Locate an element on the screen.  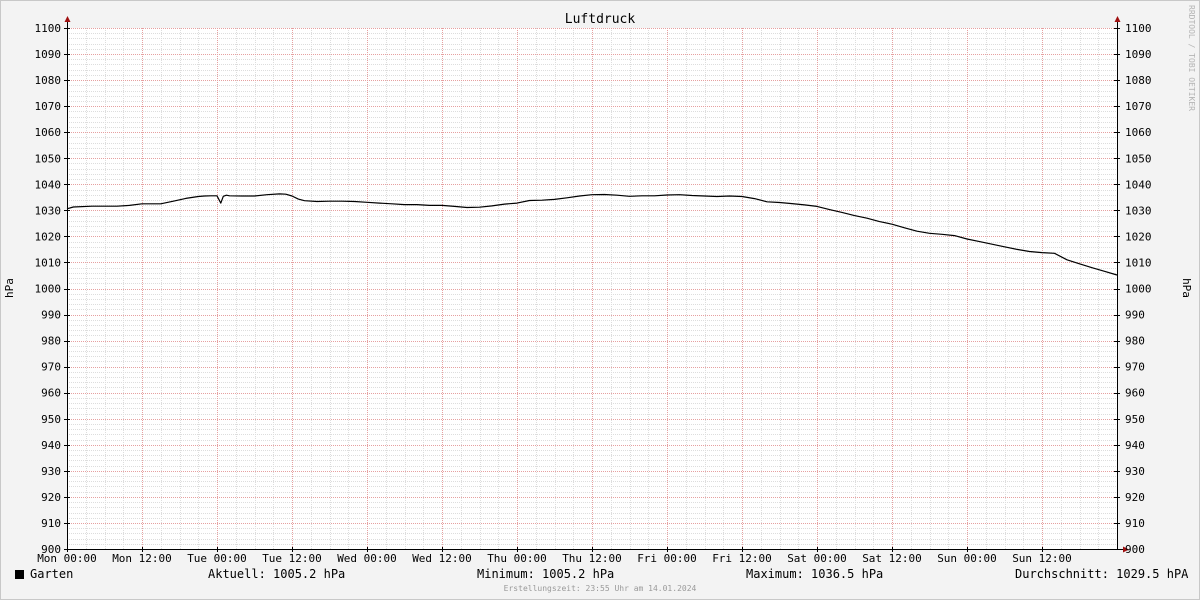
x-tick-label: Sat 00:00 is located at coordinates (817, 558).